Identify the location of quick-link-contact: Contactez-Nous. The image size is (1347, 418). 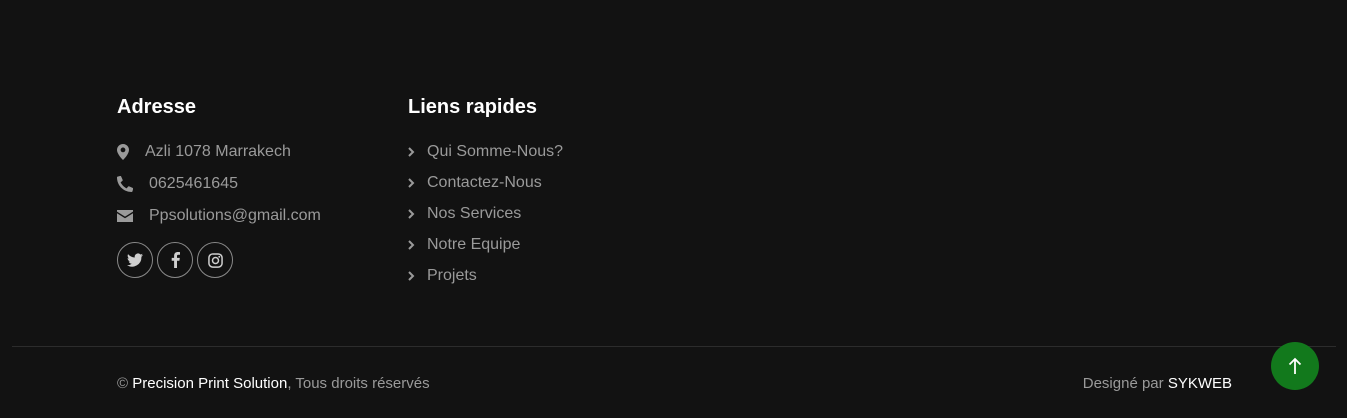
(538, 183).